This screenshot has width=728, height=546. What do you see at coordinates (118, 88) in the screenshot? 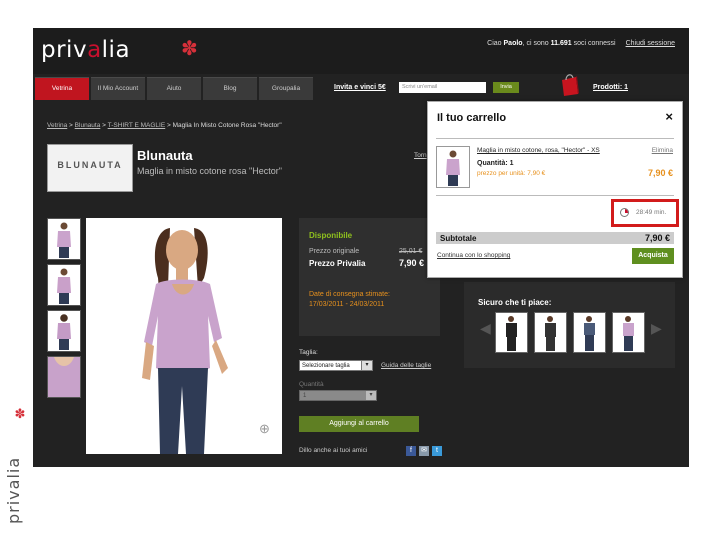
I see `tab-account: Il Mio Account` at bounding box center [118, 88].